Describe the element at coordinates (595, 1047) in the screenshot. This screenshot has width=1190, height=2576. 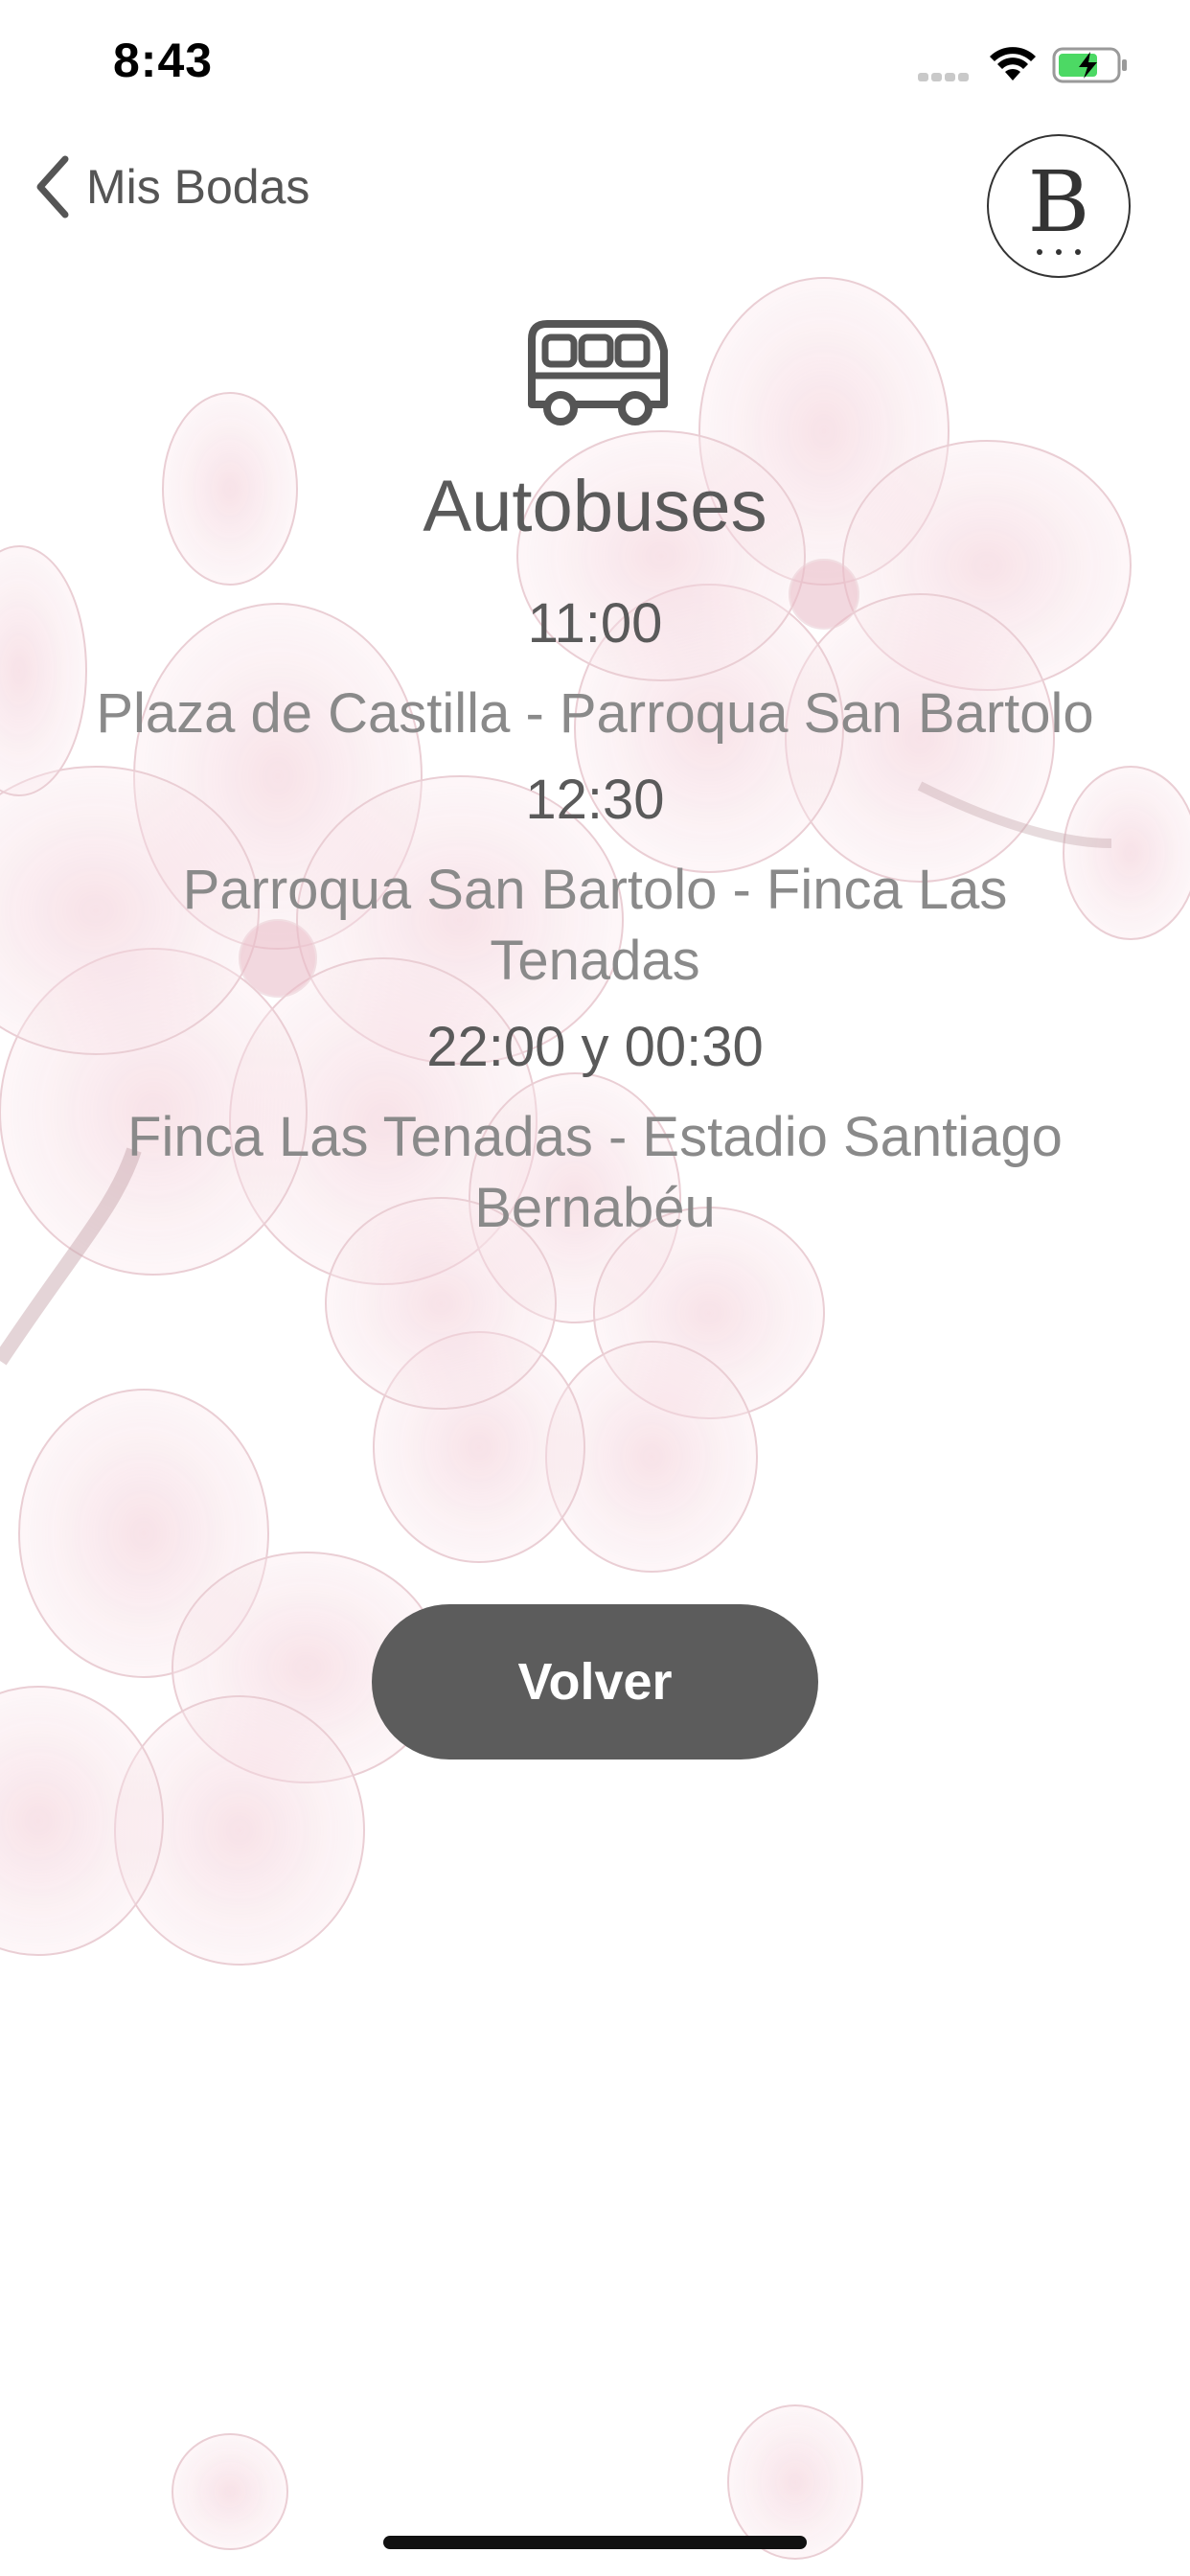
I see `departure-time: 22:00 y 00:30` at that location.